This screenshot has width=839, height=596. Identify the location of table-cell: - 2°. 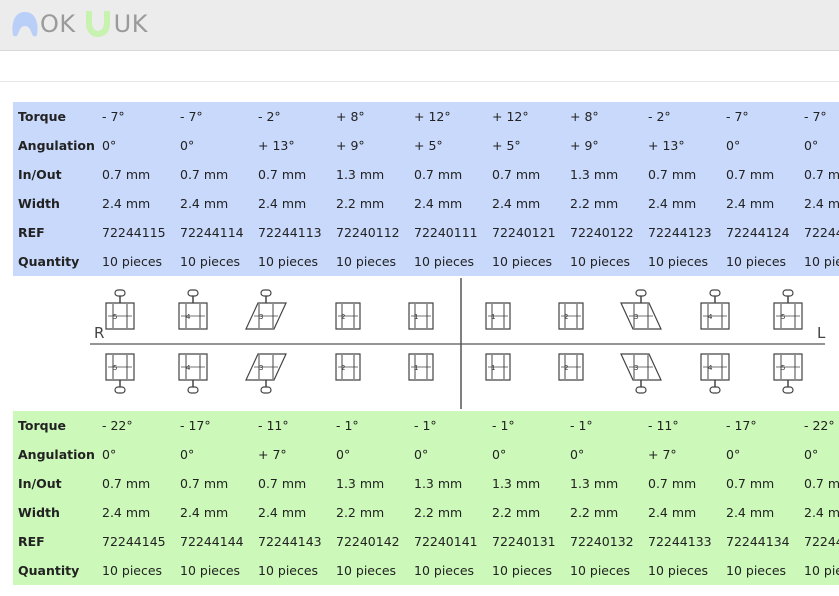
(269, 116).